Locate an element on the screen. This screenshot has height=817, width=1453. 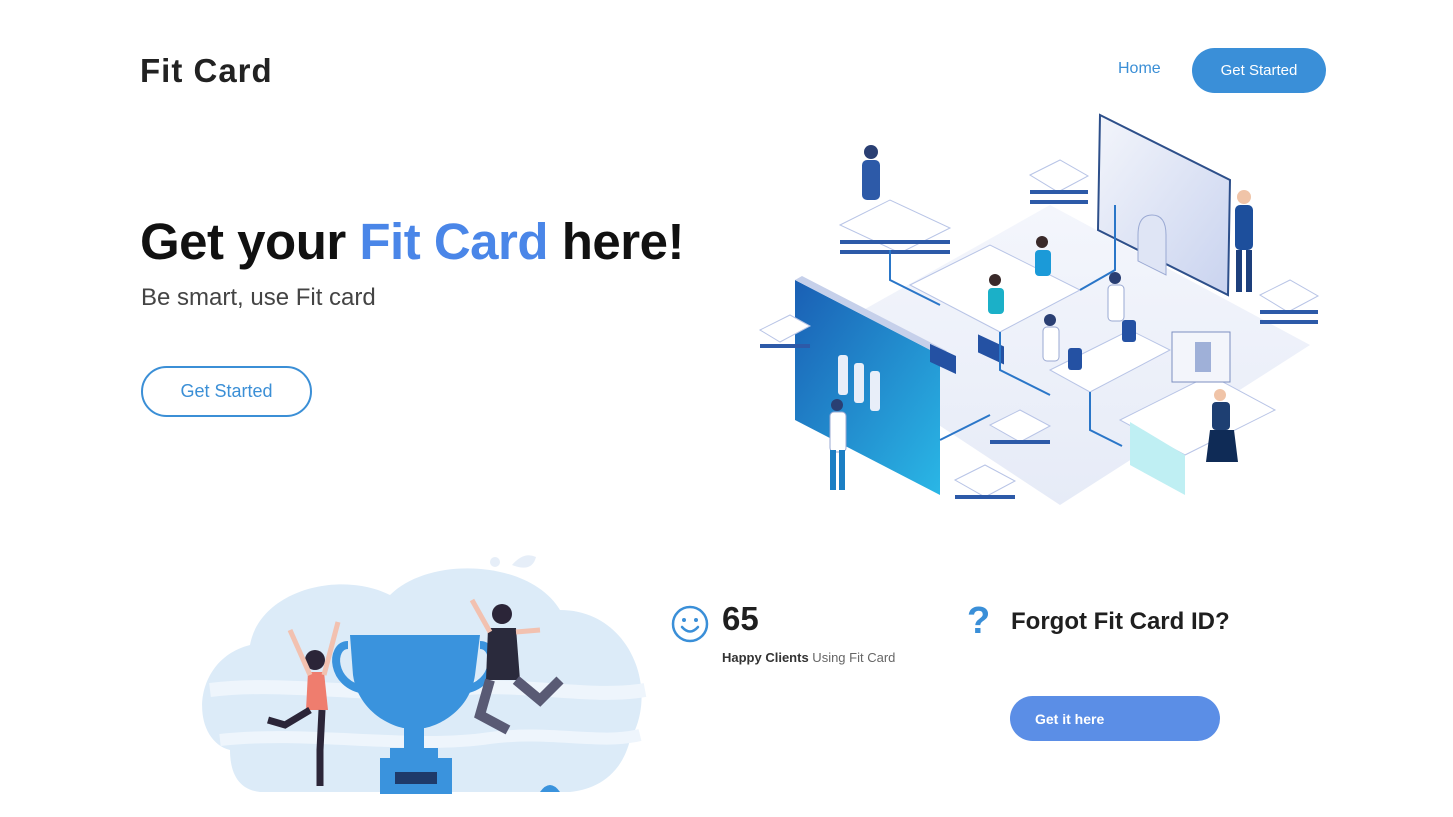
happy-clients-caption: Happy Clients Using Fit Card is located at coordinates (808, 657).